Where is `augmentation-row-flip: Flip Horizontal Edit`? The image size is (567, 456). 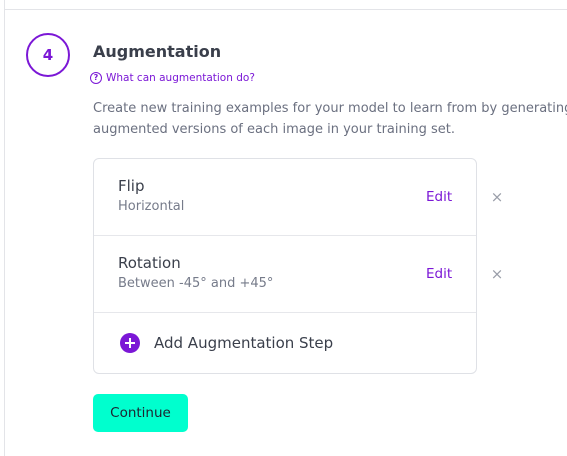 augmentation-row-flip: Flip Horizontal Edit is located at coordinates (285, 197).